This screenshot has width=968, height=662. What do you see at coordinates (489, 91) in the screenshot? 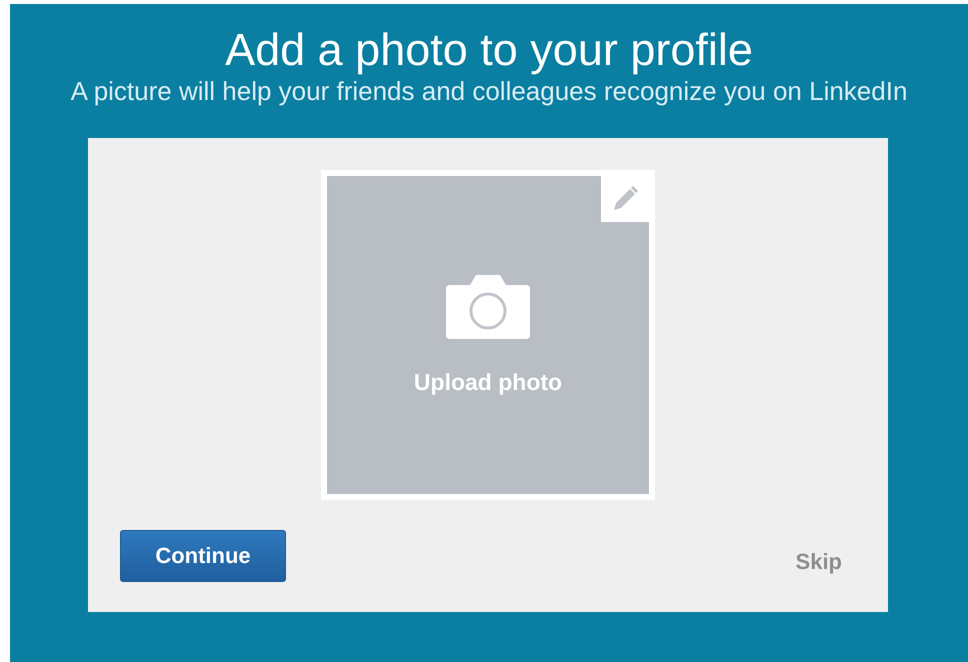
I see `page-subtitle: A picture will help your friends and colleagues recognize you on LinkedIn` at bounding box center [489, 91].